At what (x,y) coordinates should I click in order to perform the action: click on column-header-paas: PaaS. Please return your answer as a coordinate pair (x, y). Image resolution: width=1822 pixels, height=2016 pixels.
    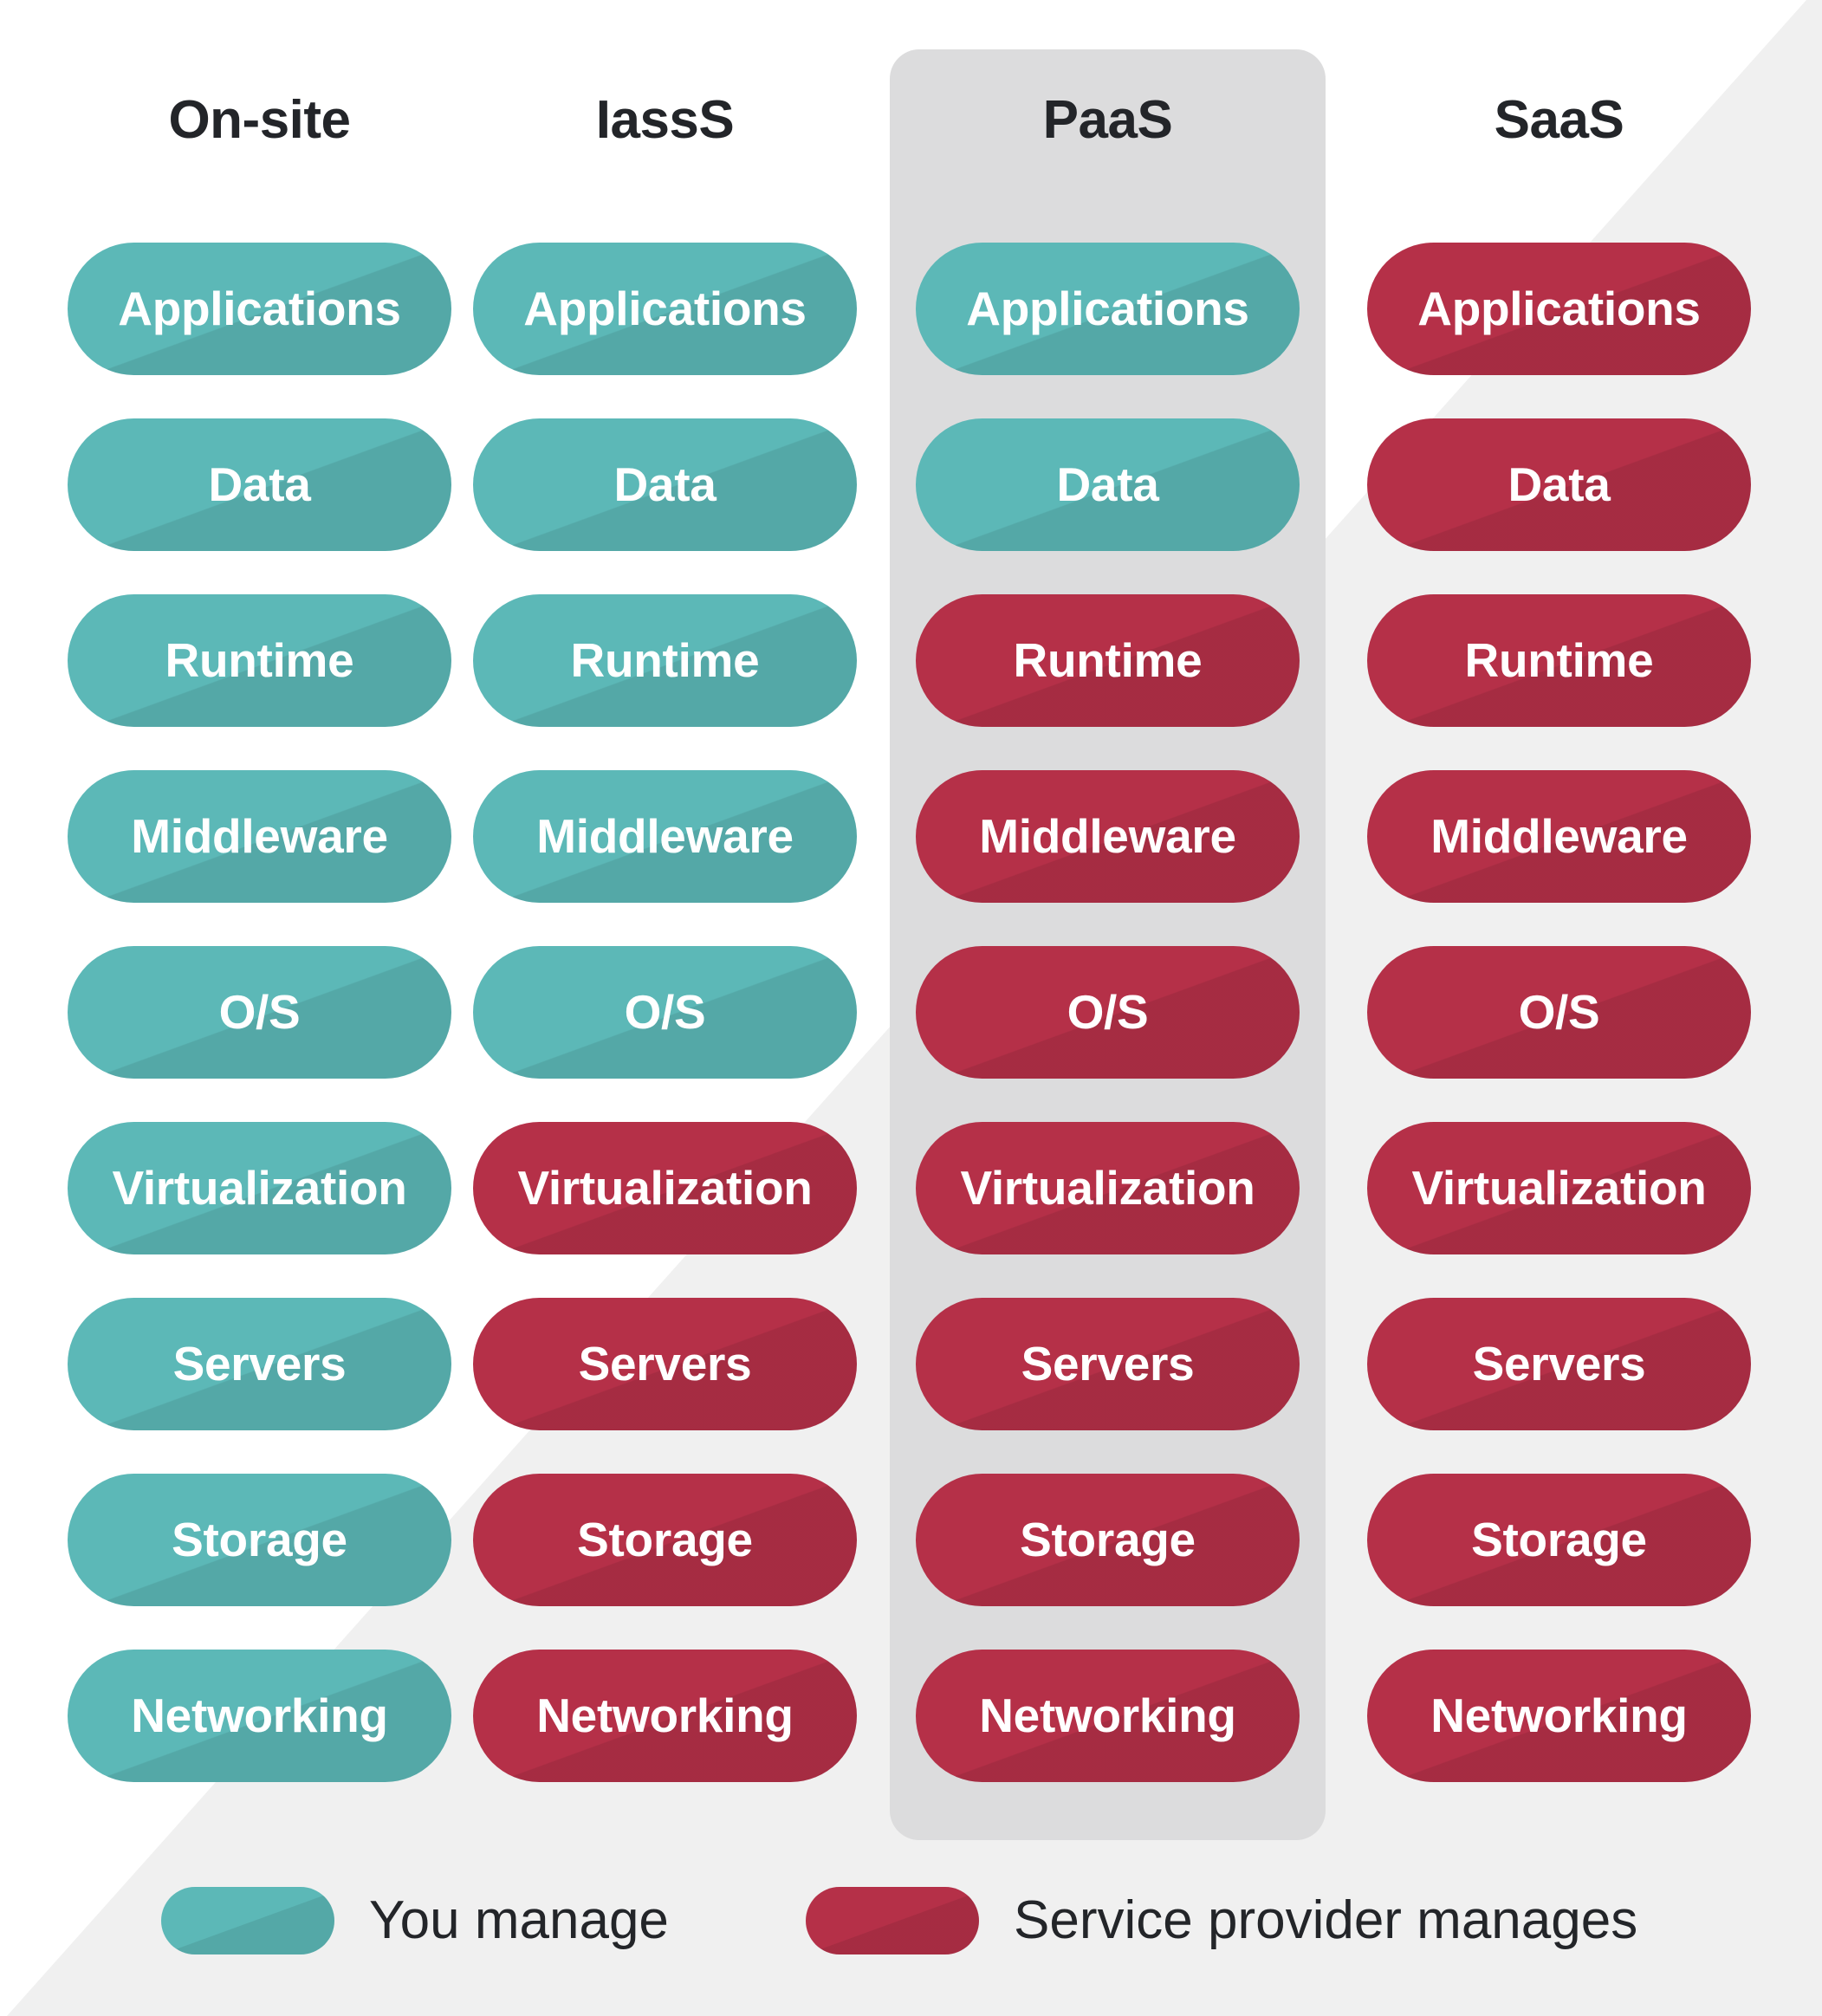
    Looking at the image, I should click on (1107, 120).